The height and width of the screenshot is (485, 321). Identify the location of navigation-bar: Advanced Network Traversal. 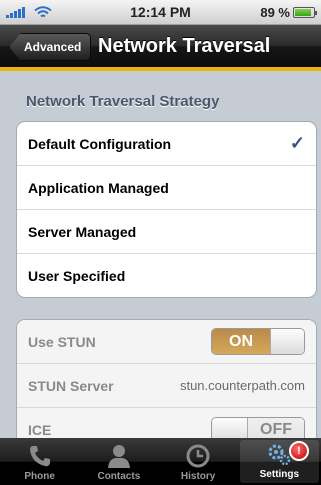
(160, 48).